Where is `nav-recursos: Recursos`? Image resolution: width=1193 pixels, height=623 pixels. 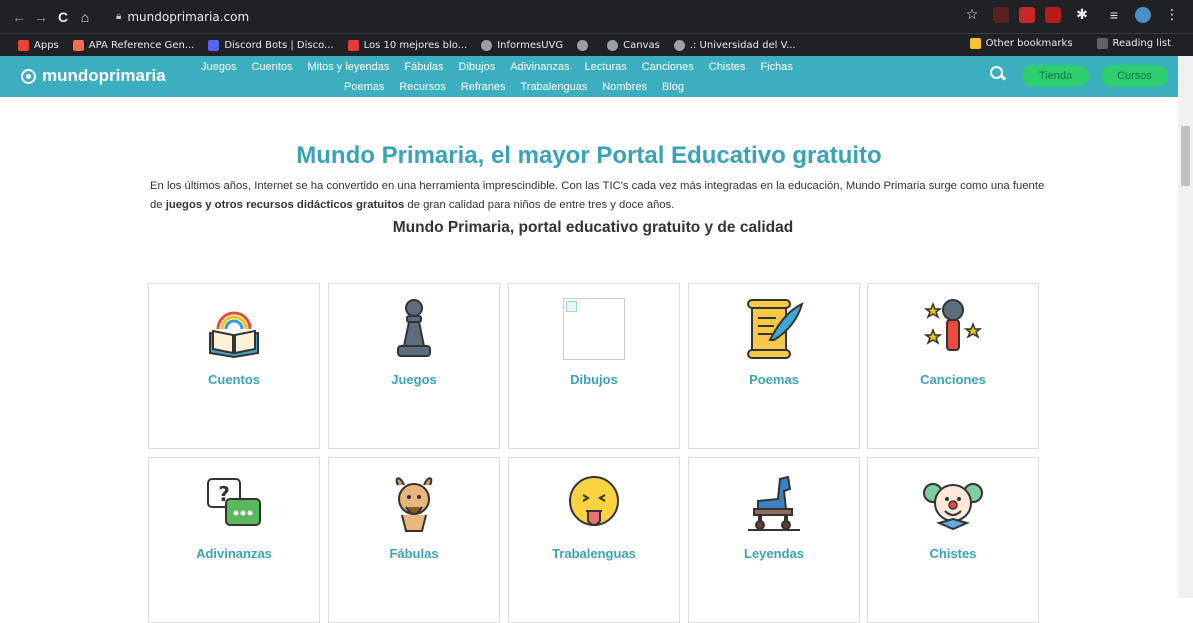
nav-recursos: Recursos is located at coordinates (422, 87).